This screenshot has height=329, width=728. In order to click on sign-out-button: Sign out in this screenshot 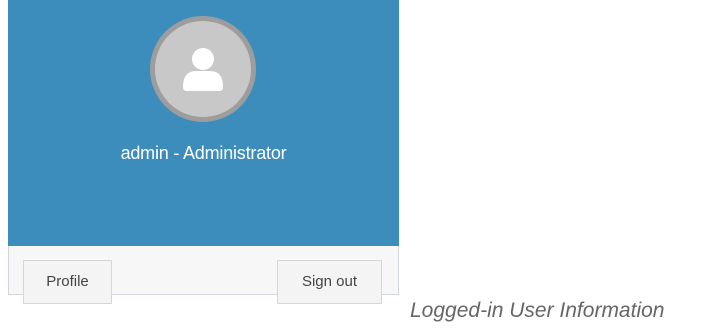, I will do `click(329, 282)`.